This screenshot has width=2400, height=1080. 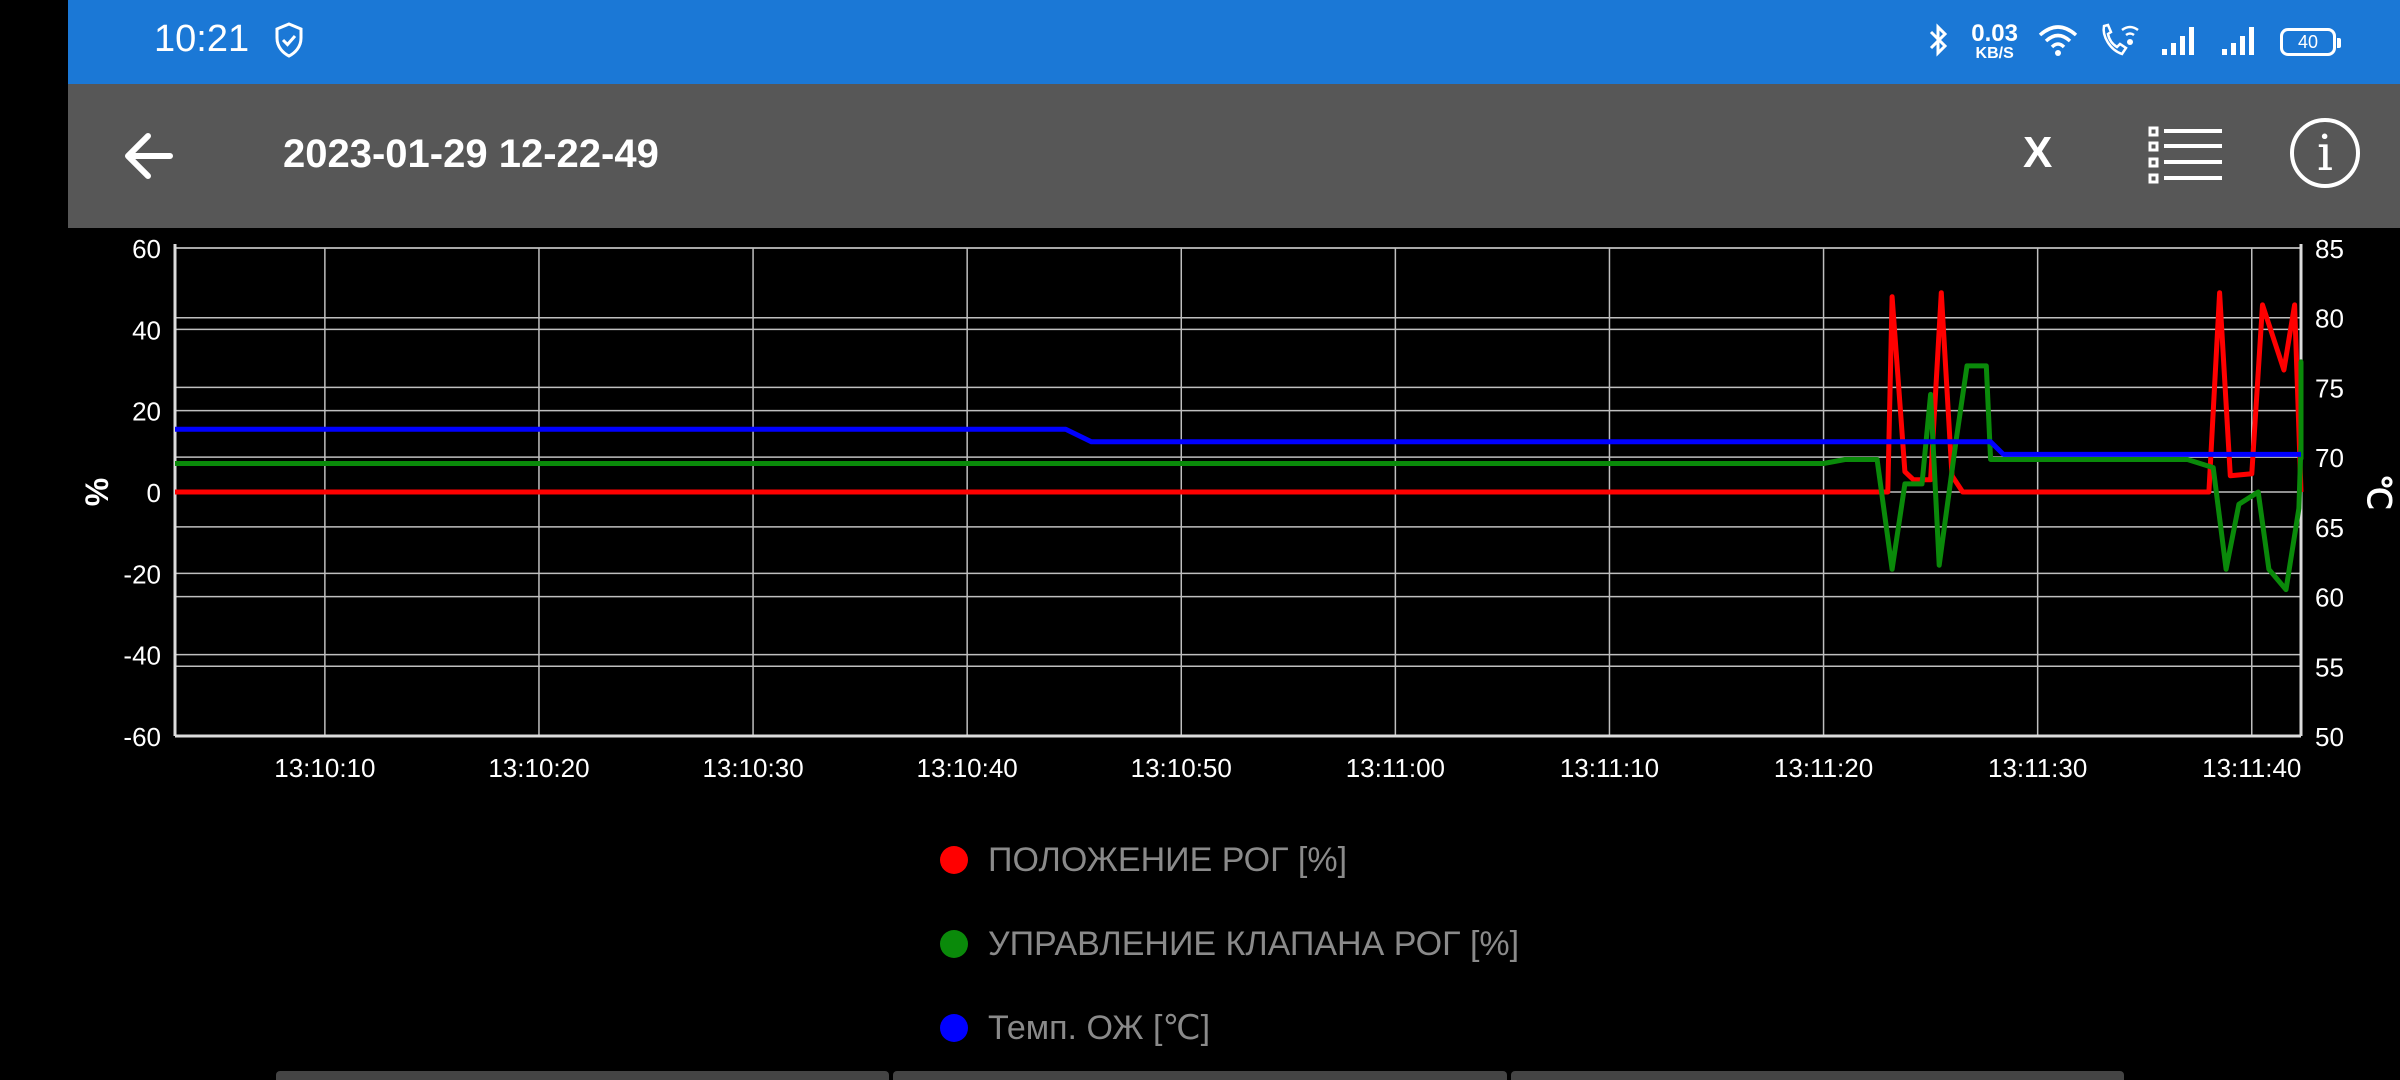 What do you see at coordinates (1994, 33) in the screenshot?
I see `network-speed-value: 0.03` at bounding box center [1994, 33].